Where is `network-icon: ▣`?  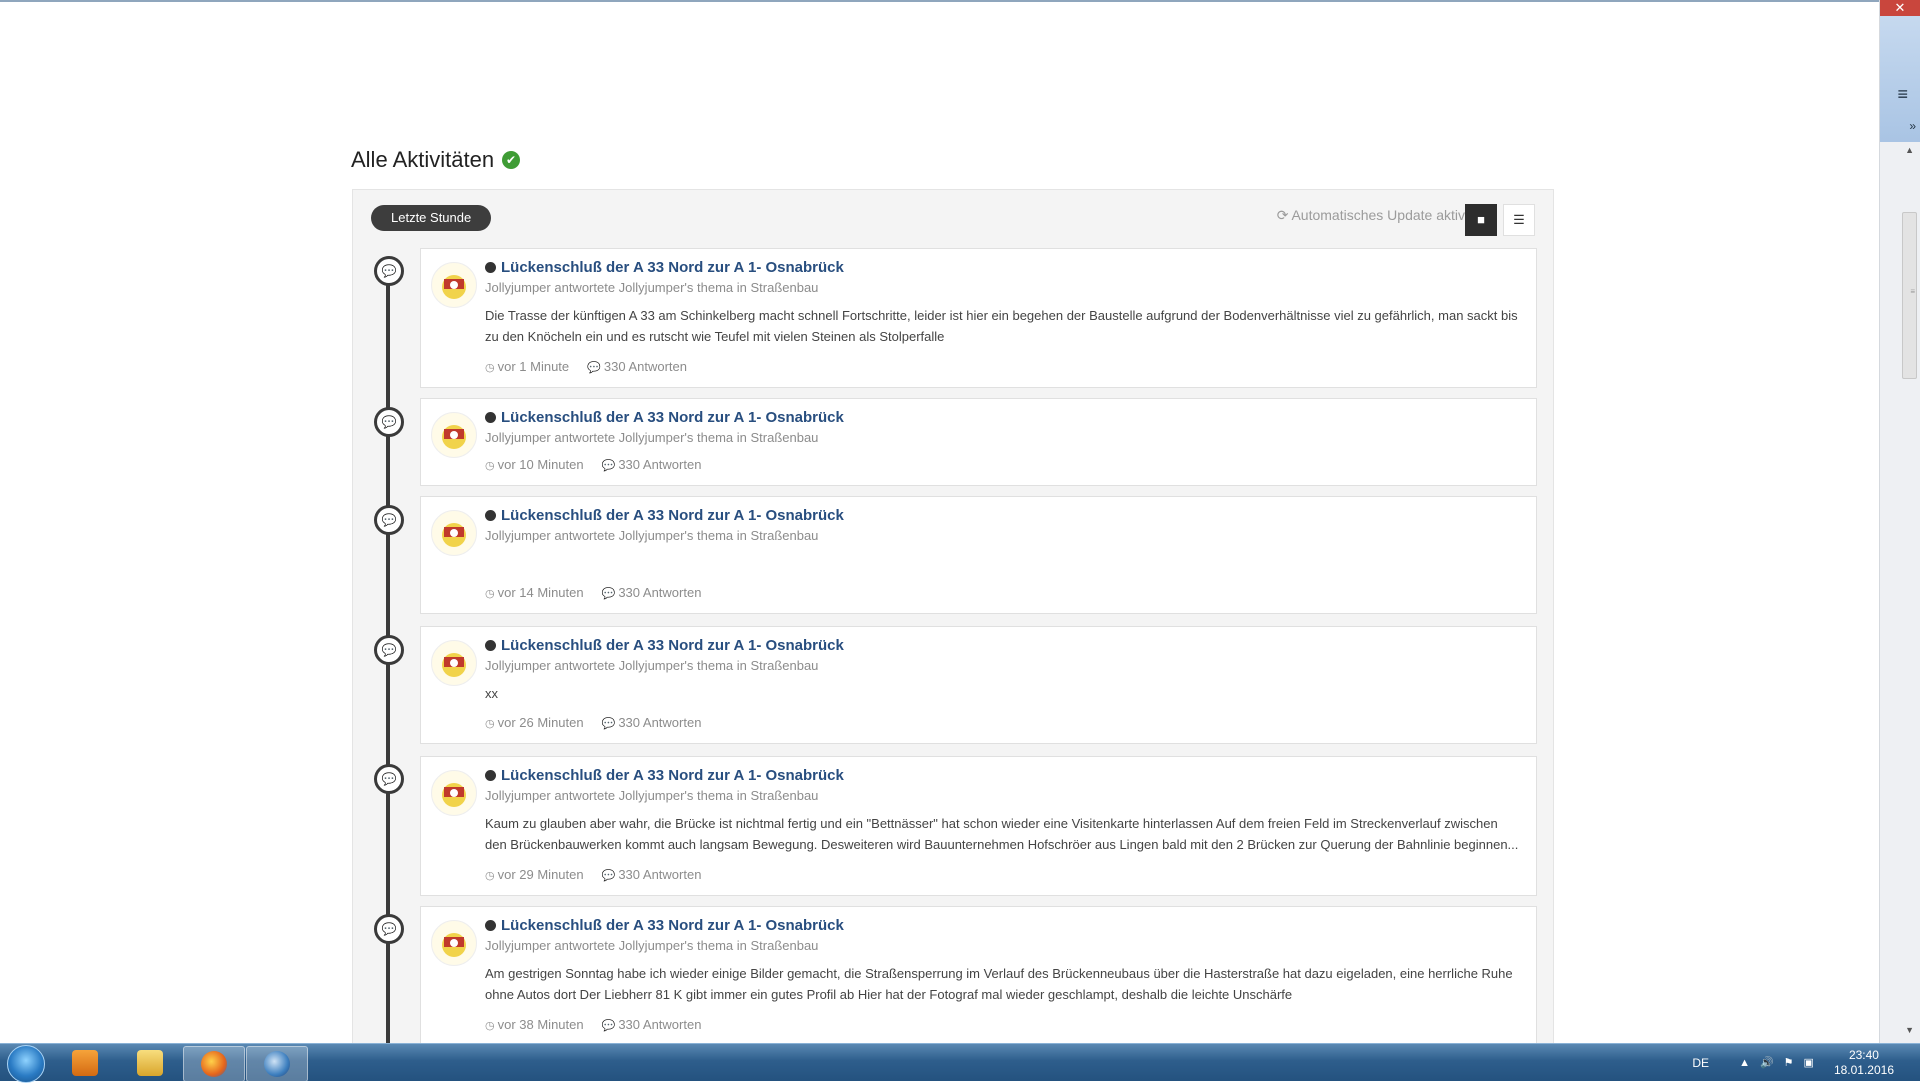 network-icon: ▣ is located at coordinates (1809, 1062).